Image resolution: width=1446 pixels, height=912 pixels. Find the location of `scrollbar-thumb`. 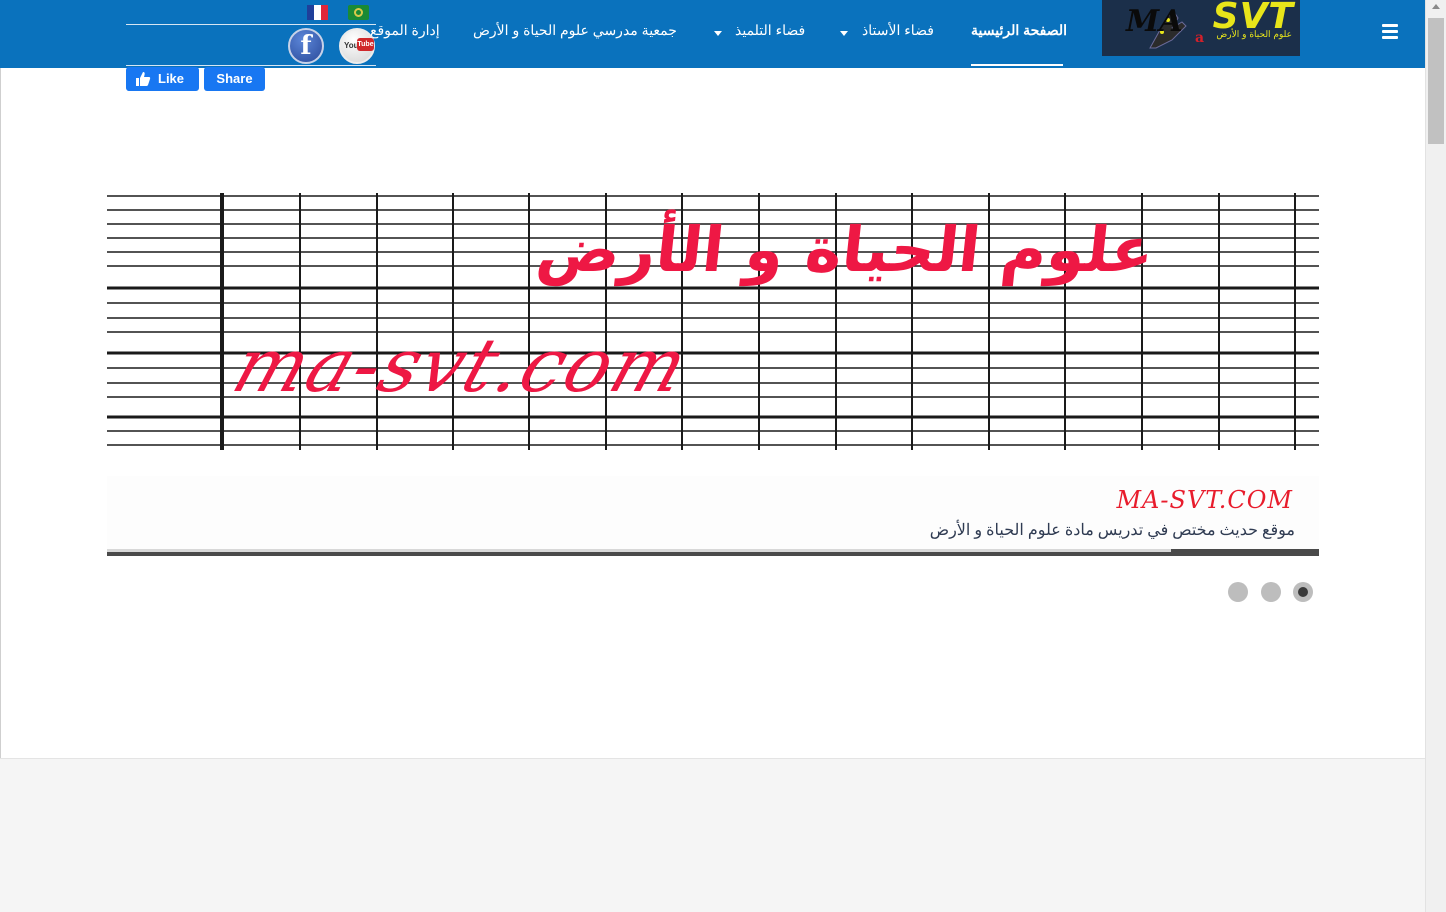

scrollbar-thumb is located at coordinates (1436, 81).